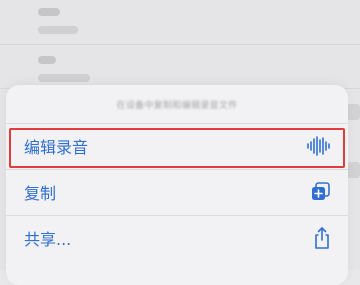 The image size is (360, 285). What do you see at coordinates (322, 238) in the screenshot?
I see `share-icon` at bounding box center [322, 238].